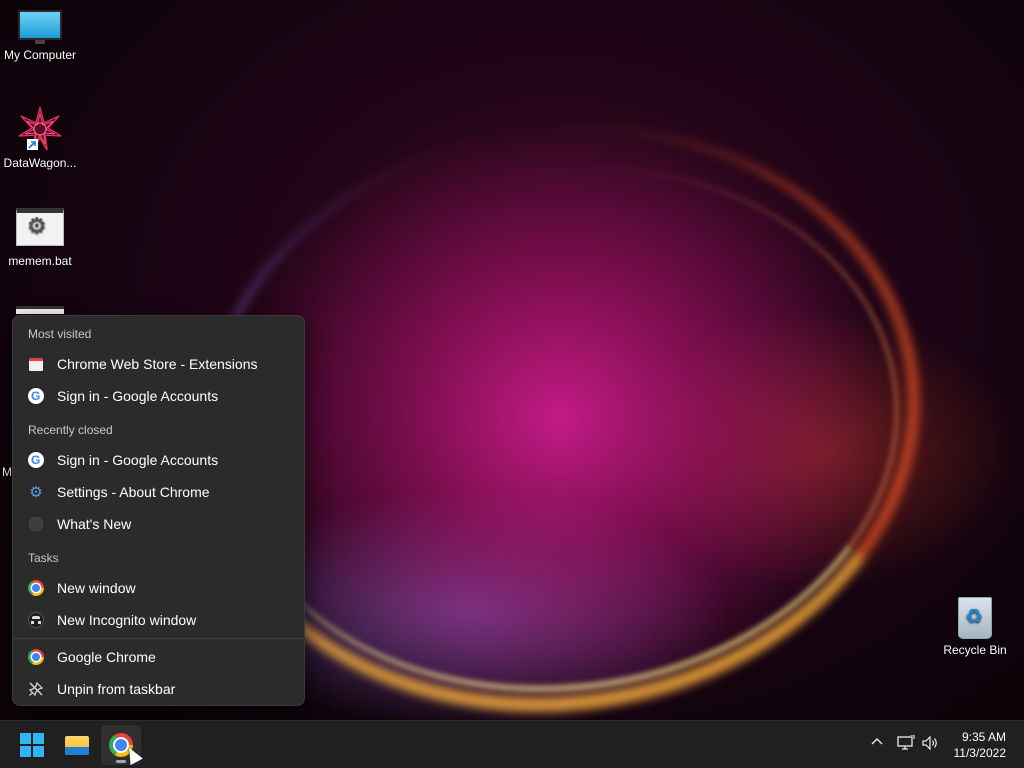  What do you see at coordinates (70, 430) in the screenshot?
I see `jumplist-header-recently-closed: Recently closed` at bounding box center [70, 430].